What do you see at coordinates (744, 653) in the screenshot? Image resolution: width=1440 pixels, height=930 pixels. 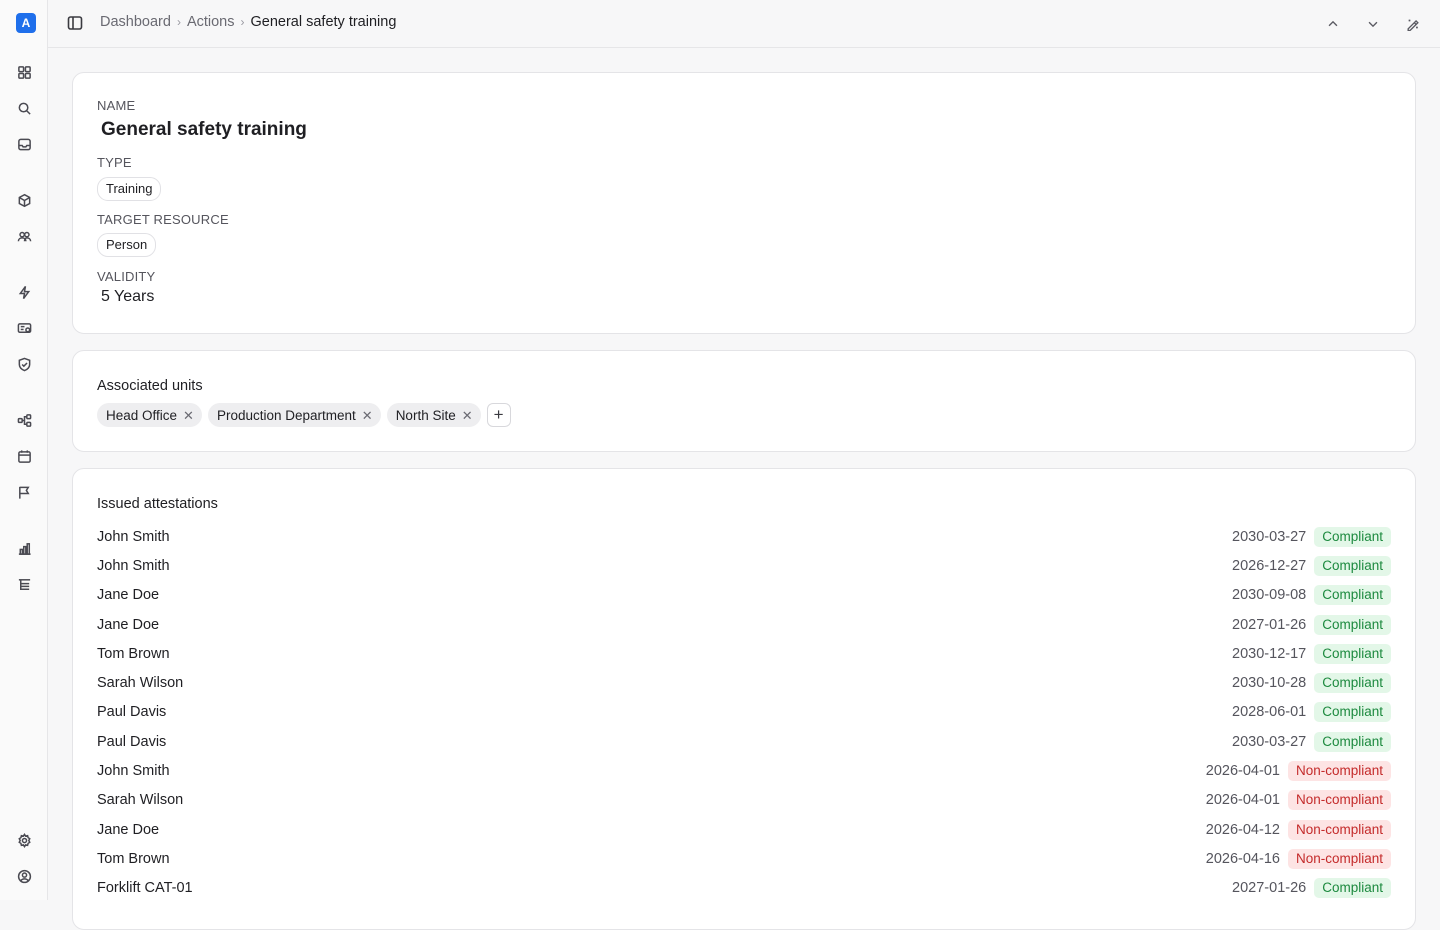 I see `attestation-row: Tom Brown 2030-12-17 Compliant` at bounding box center [744, 653].